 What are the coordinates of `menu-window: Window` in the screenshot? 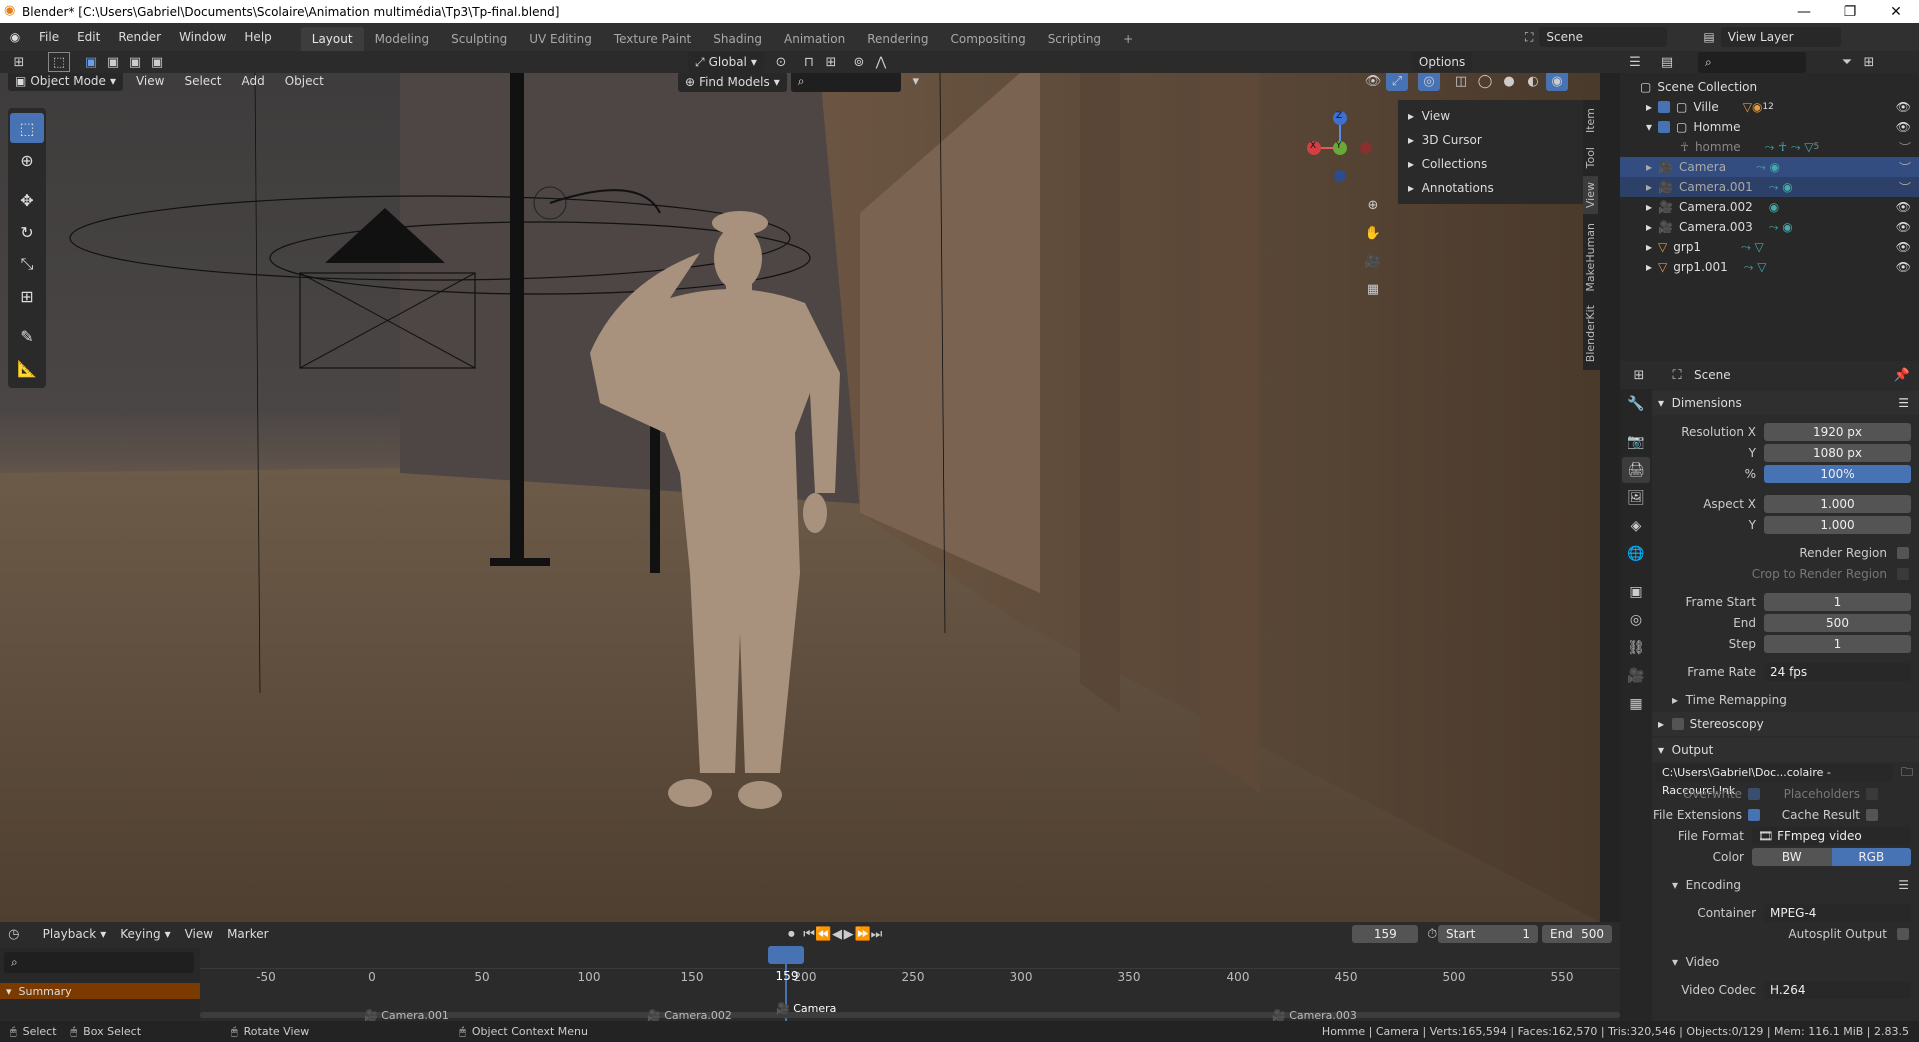 It's located at (202, 37).